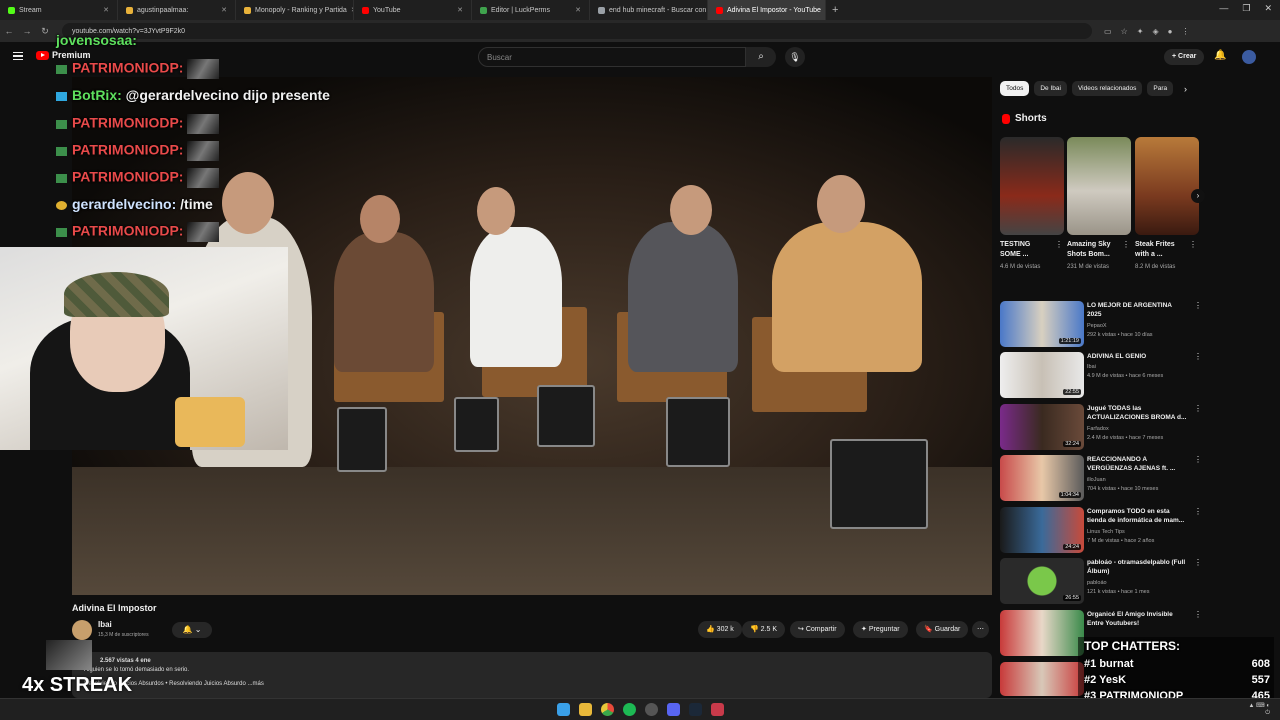  Describe the element at coordinates (138, 124) in the screenshot. I see `chat-message: PATRIMONIODP:` at that location.